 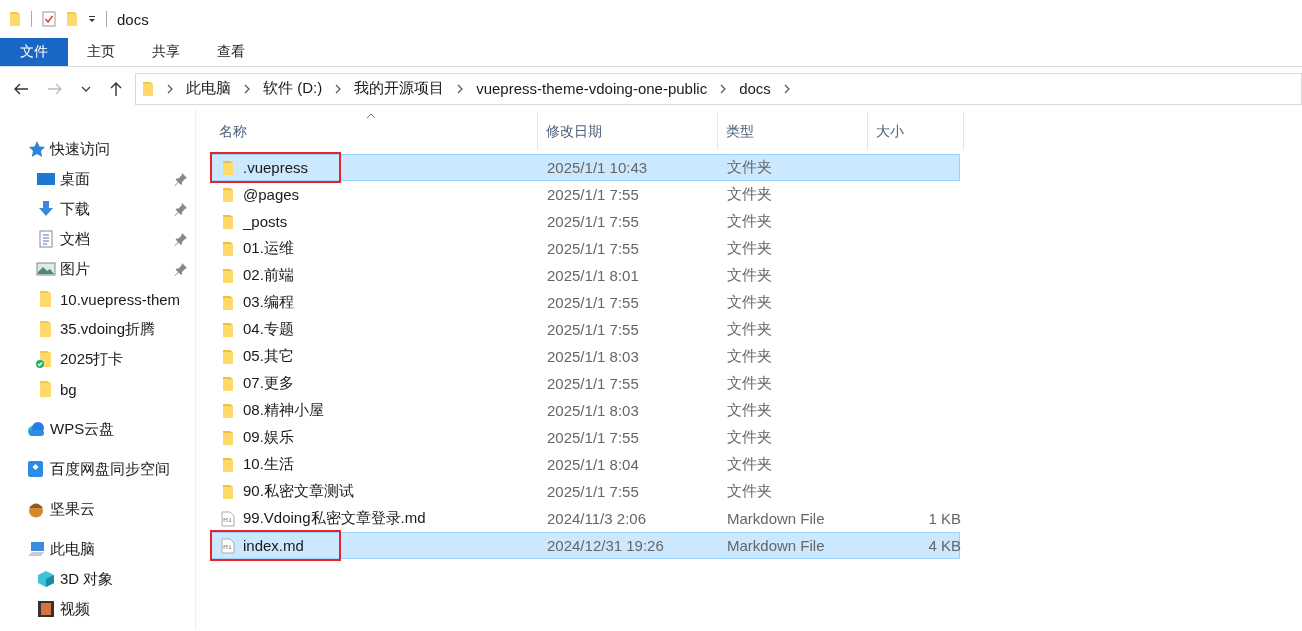 I want to click on file-type: Markdown File, so click(x=776, y=518).